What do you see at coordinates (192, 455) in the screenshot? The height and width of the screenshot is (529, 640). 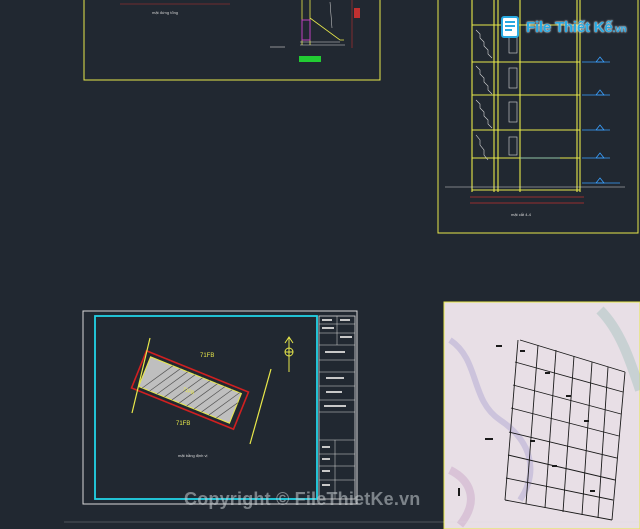 I see `site-plan-caption: mặt bằng định vị` at bounding box center [192, 455].